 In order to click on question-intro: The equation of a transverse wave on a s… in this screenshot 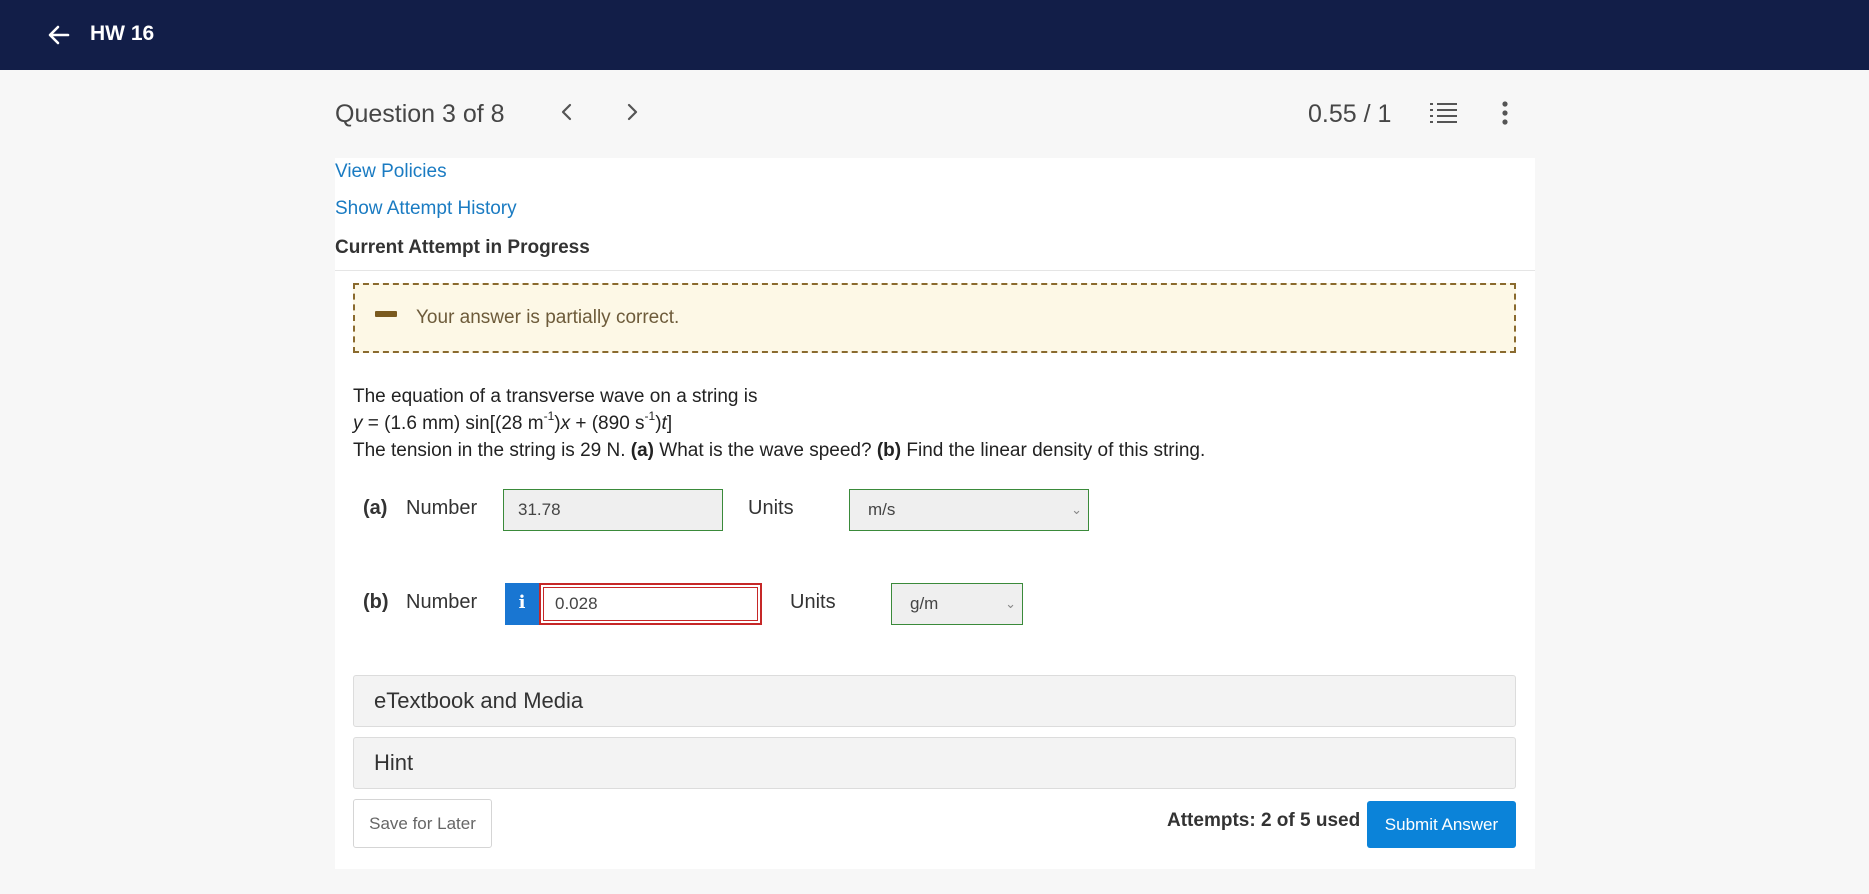, I will do `click(555, 396)`.